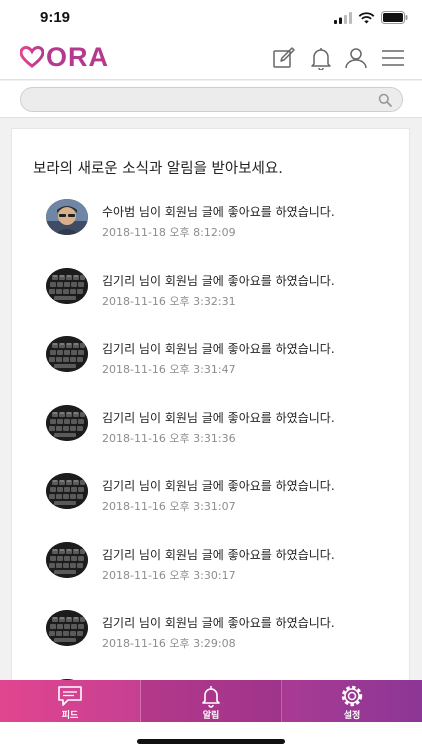 This screenshot has width=422, height=750. Describe the element at coordinates (169, 506) in the screenshot. I see `notification-time: 2018-11-16 오후 3:31:07` at that location.